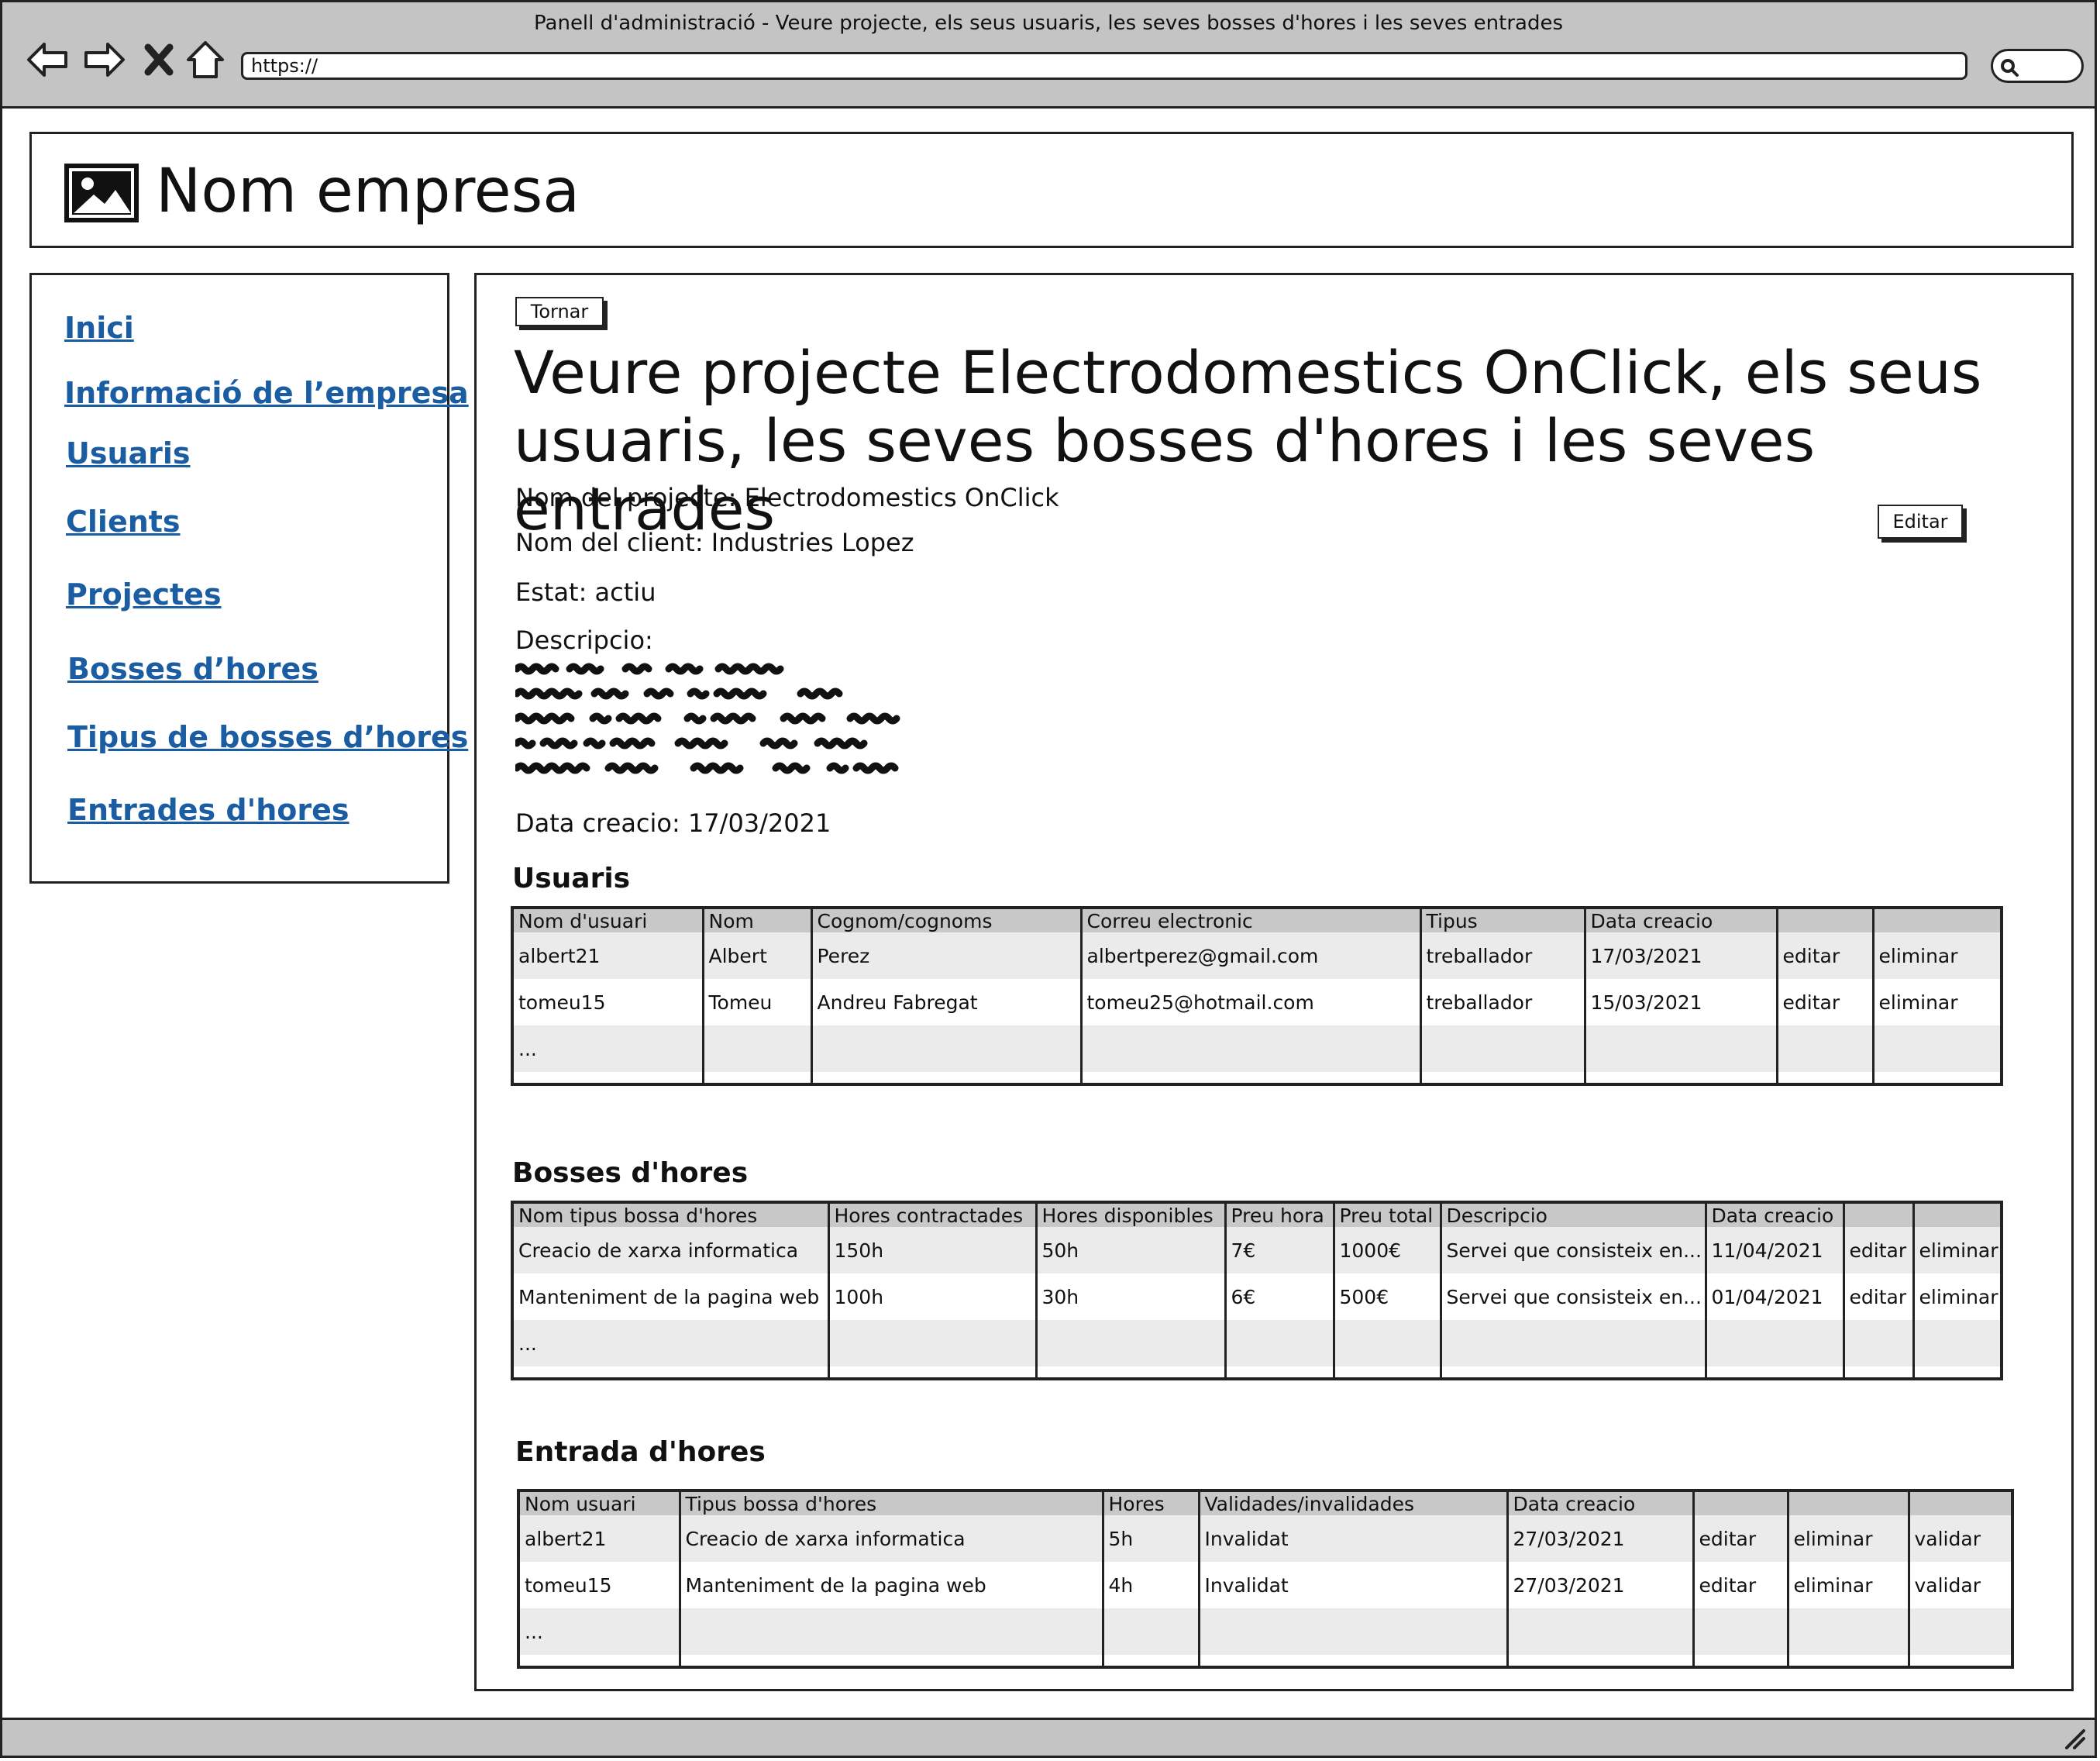 The height and width of the screenshot is (1761, 2100). I want to click on sidebar-item-projectes: Projectes, so click(144, 594).